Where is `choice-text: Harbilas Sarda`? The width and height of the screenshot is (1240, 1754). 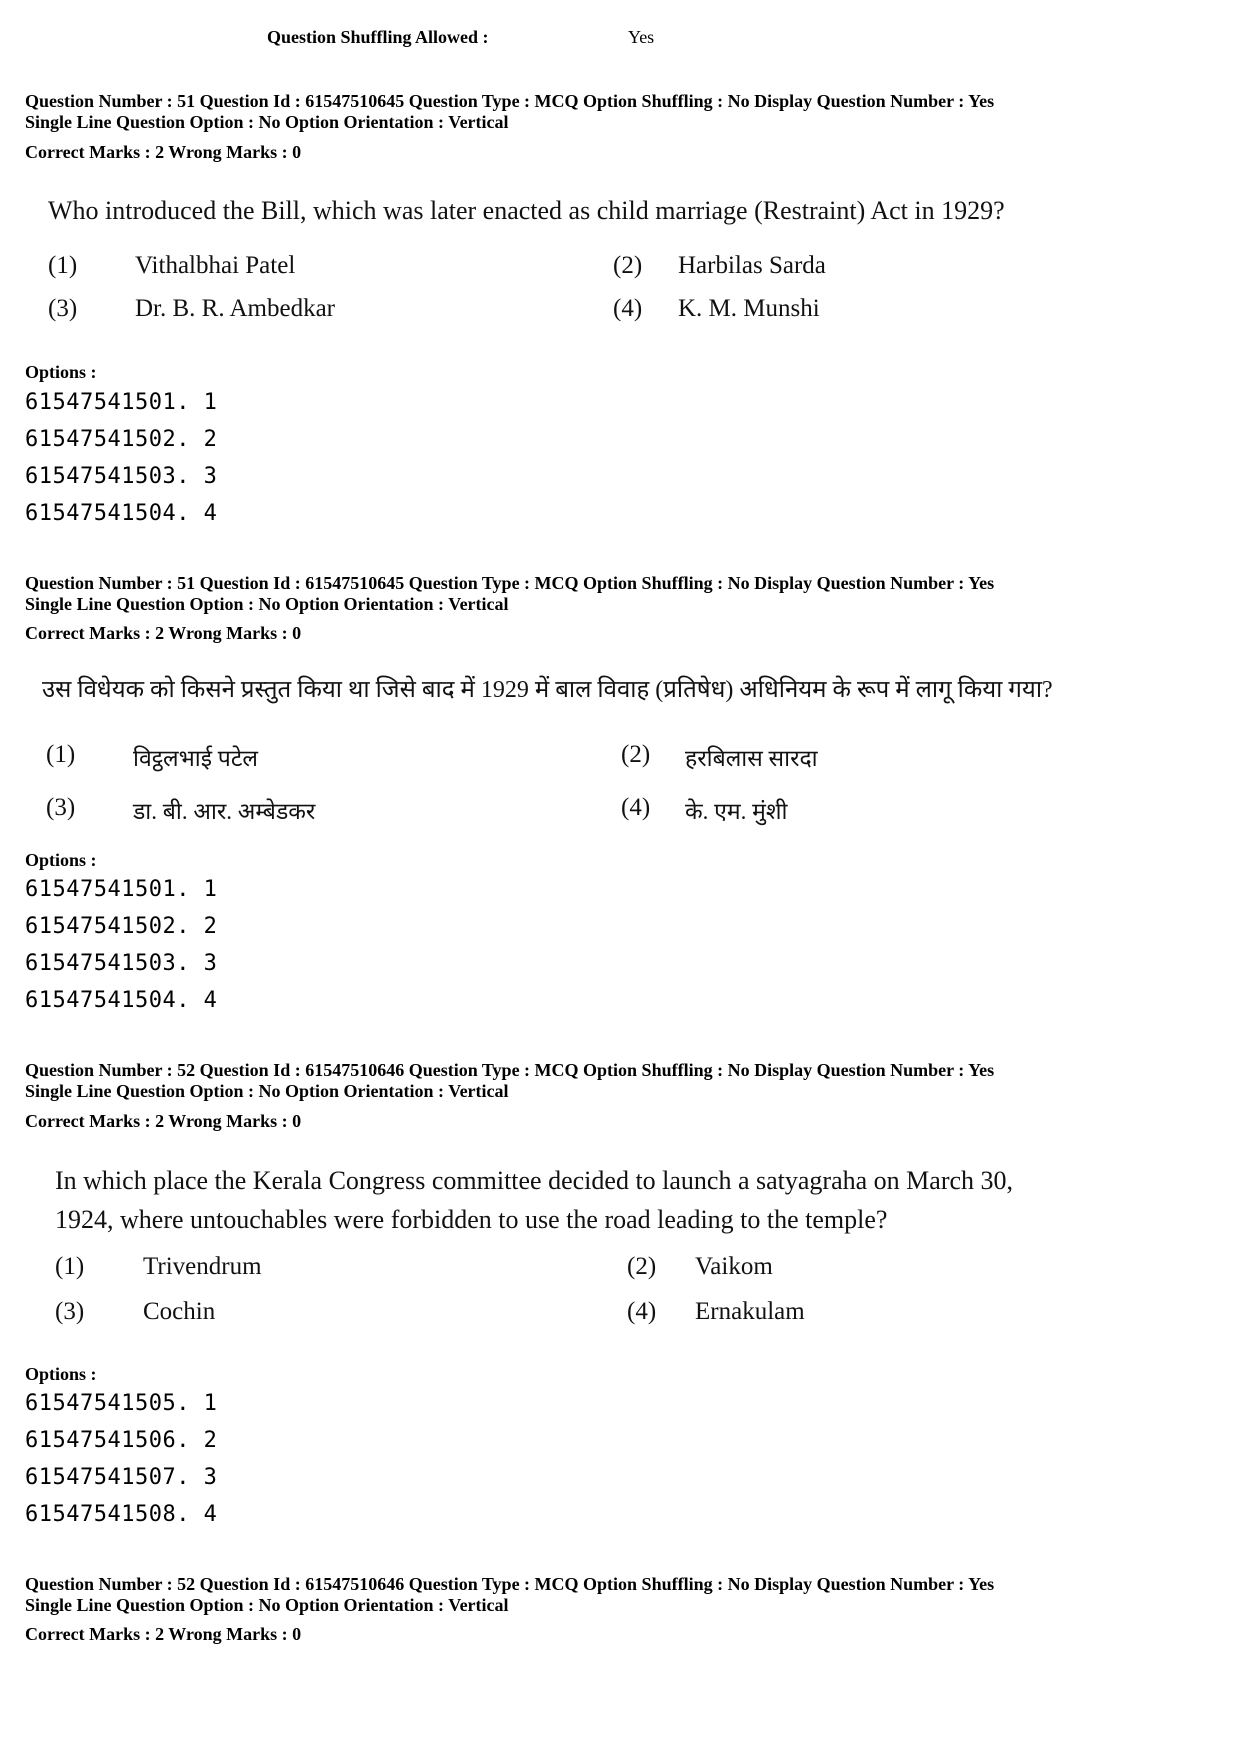
choice-text: Harbilas Sarda is located at coordinates (752, 265).